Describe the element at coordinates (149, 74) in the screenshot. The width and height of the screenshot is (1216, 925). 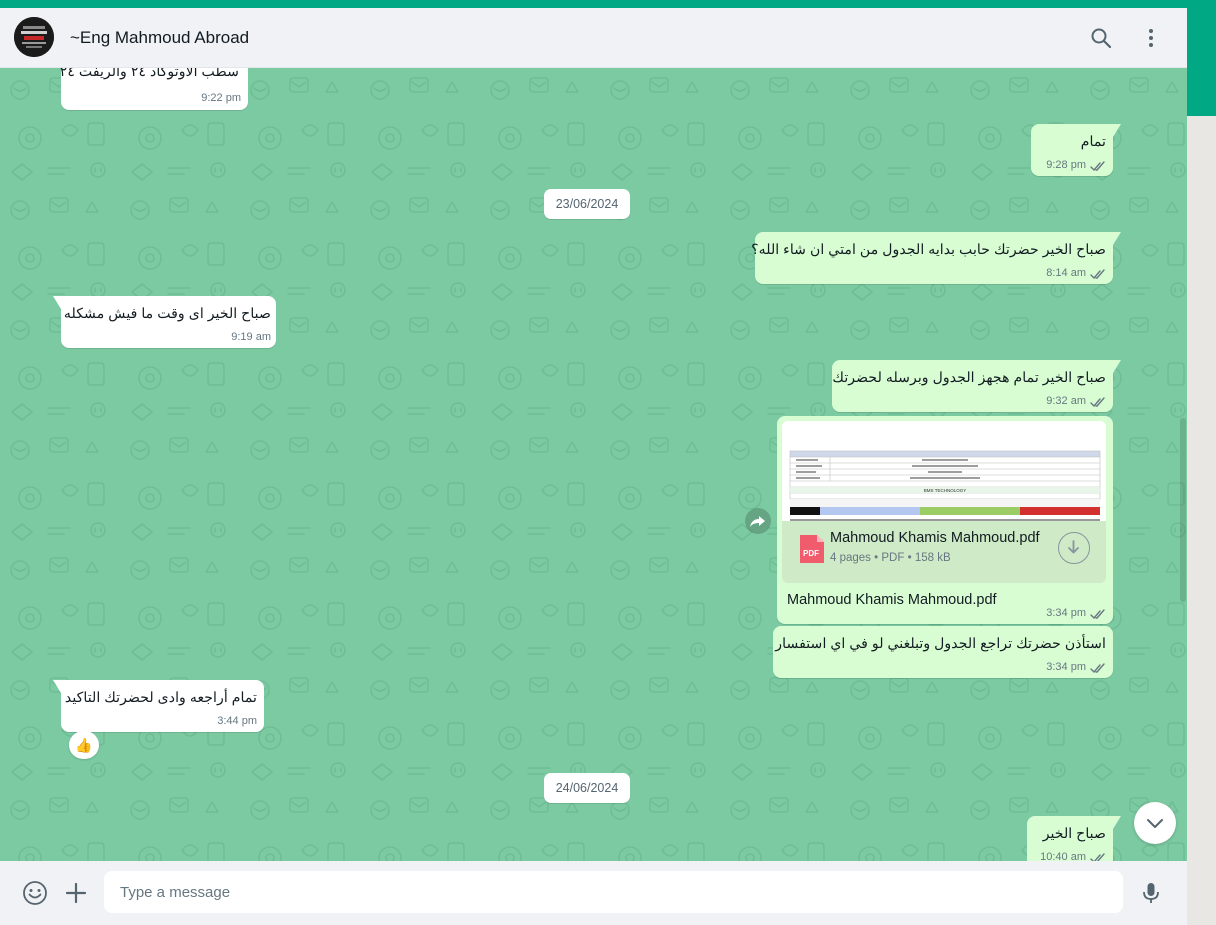
I see `message-text: سطب الاوتوكاد ٢٤ والريفت ٢٤` at that location.